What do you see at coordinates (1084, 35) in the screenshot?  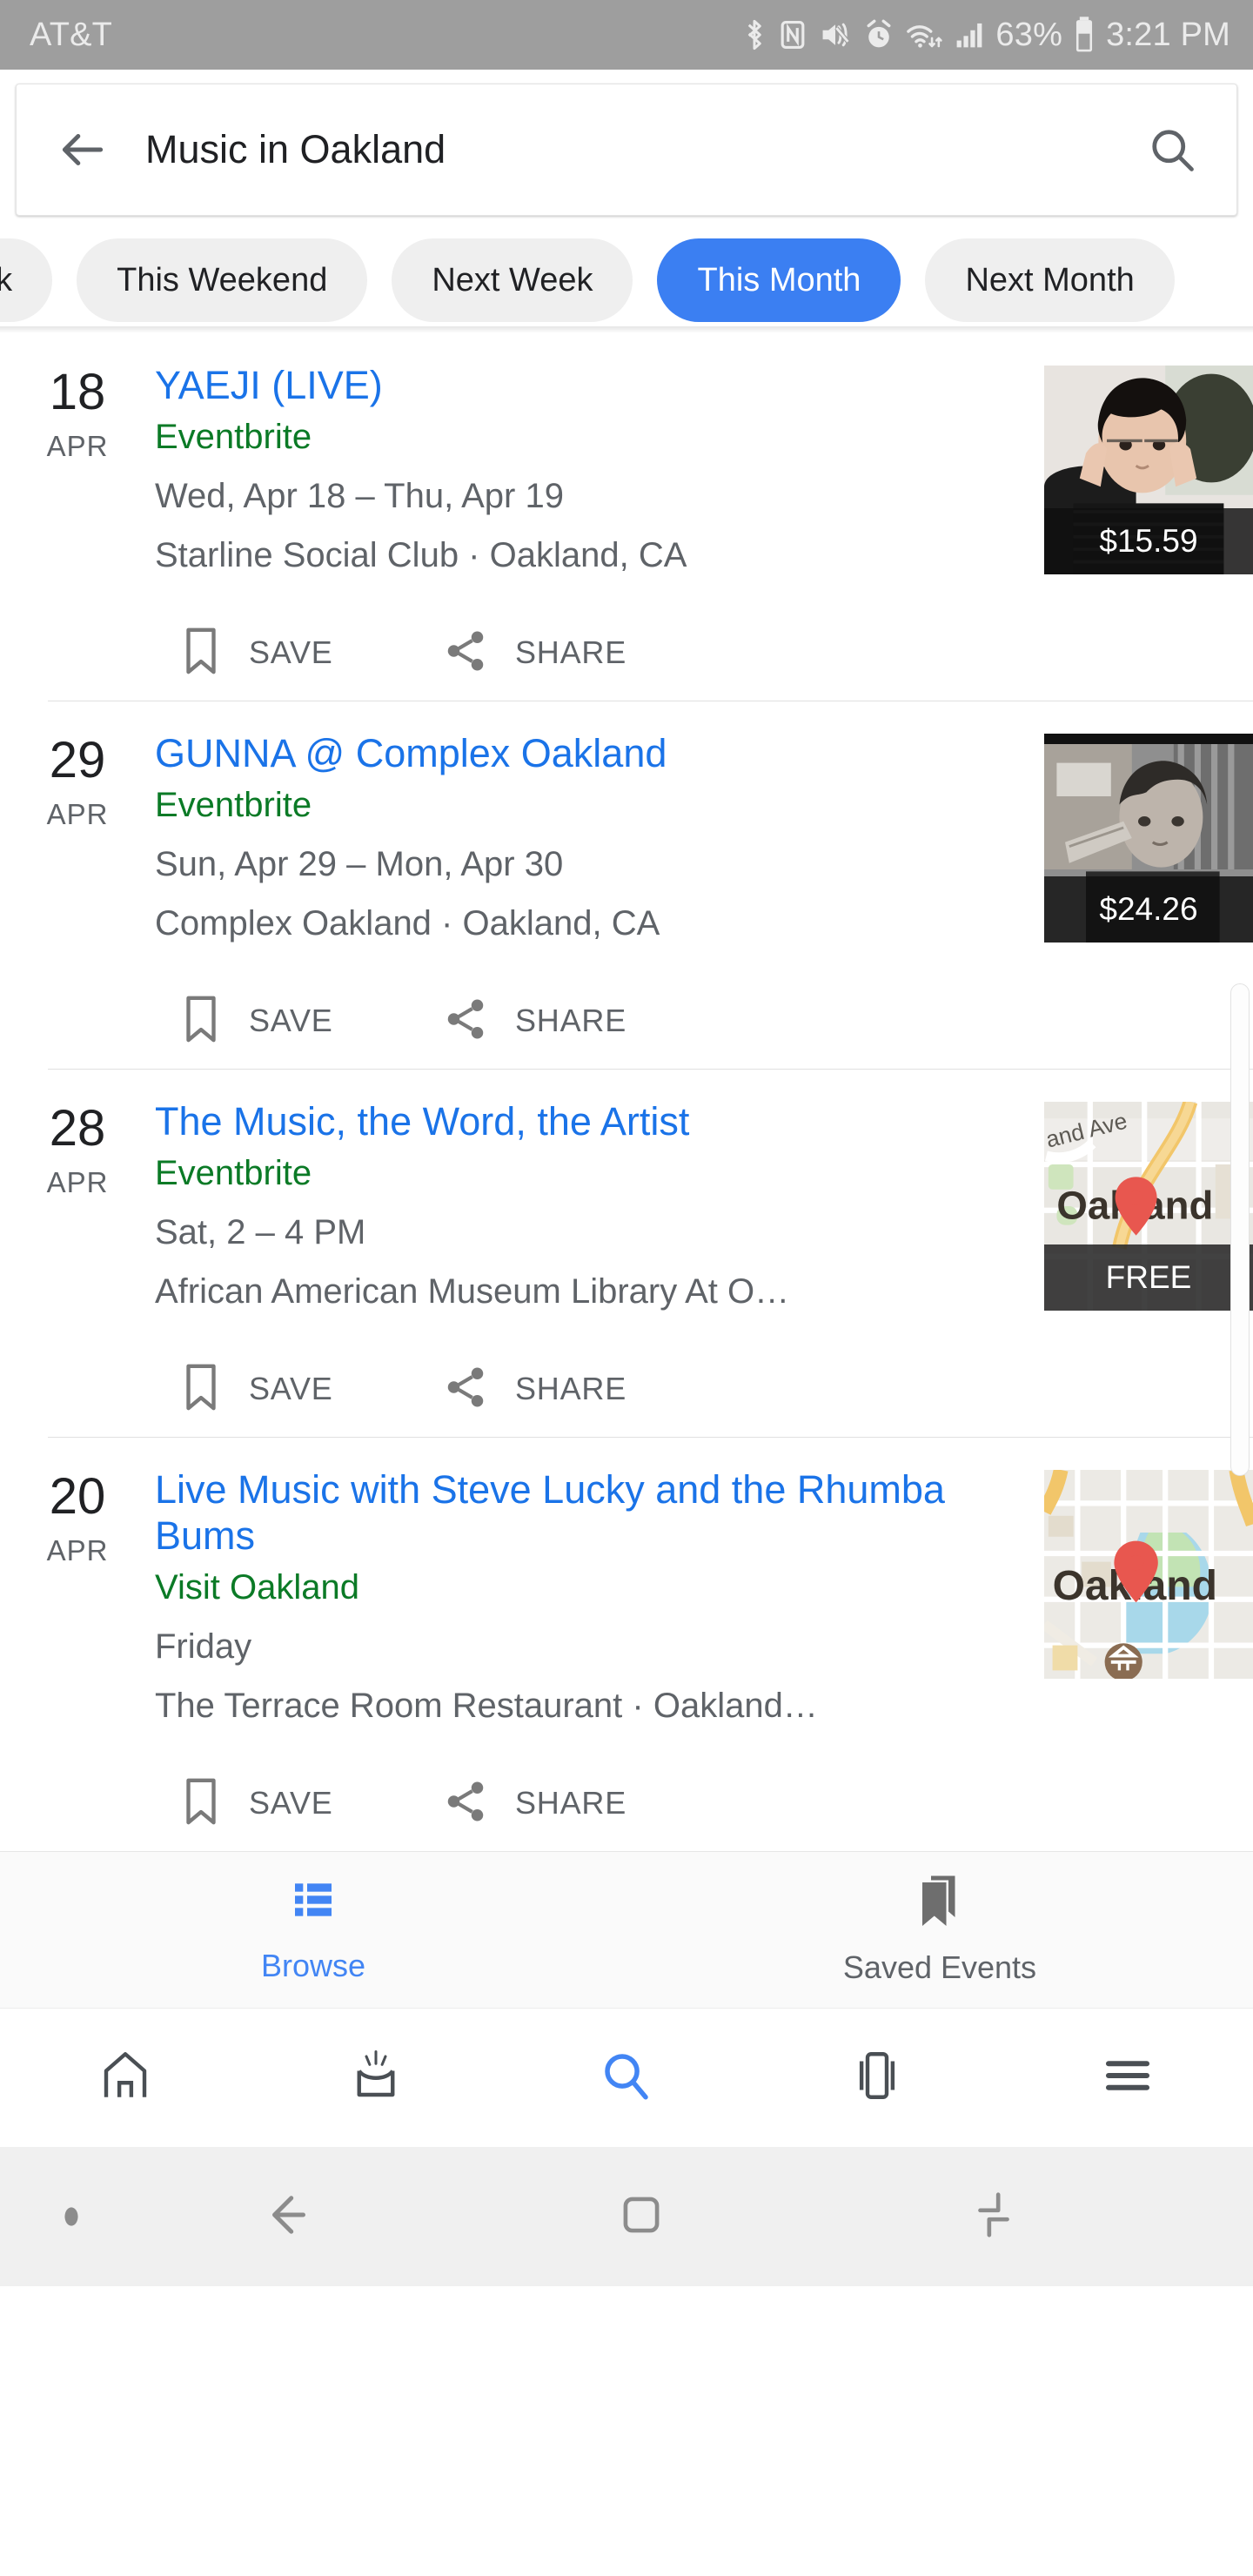 I see `battery-icon` at bounding box center [1084, 35].